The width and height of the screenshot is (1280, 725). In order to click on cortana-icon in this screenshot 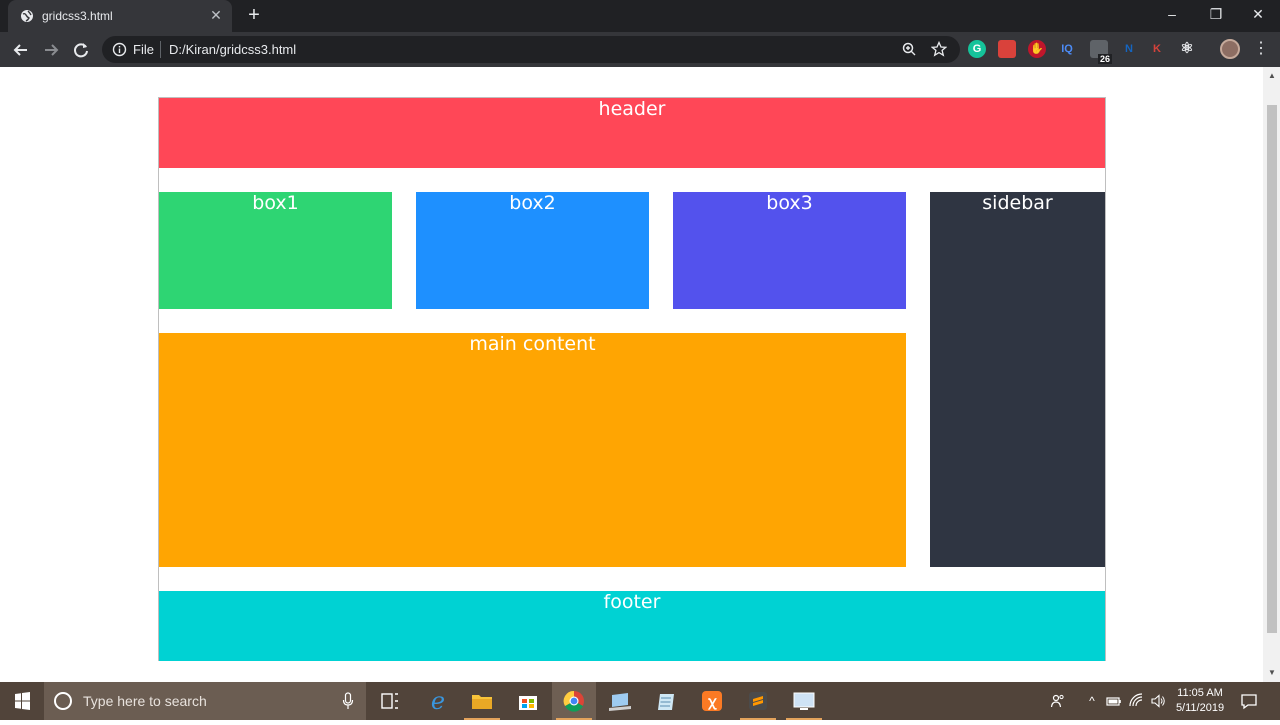, I will do `click(63, 701)`.